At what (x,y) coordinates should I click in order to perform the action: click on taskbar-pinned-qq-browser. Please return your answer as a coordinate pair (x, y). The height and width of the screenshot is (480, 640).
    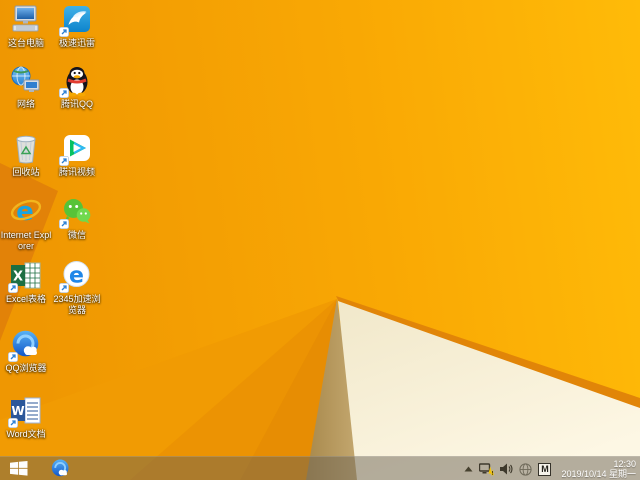
    Looking at the image, I should click on (60, 469).